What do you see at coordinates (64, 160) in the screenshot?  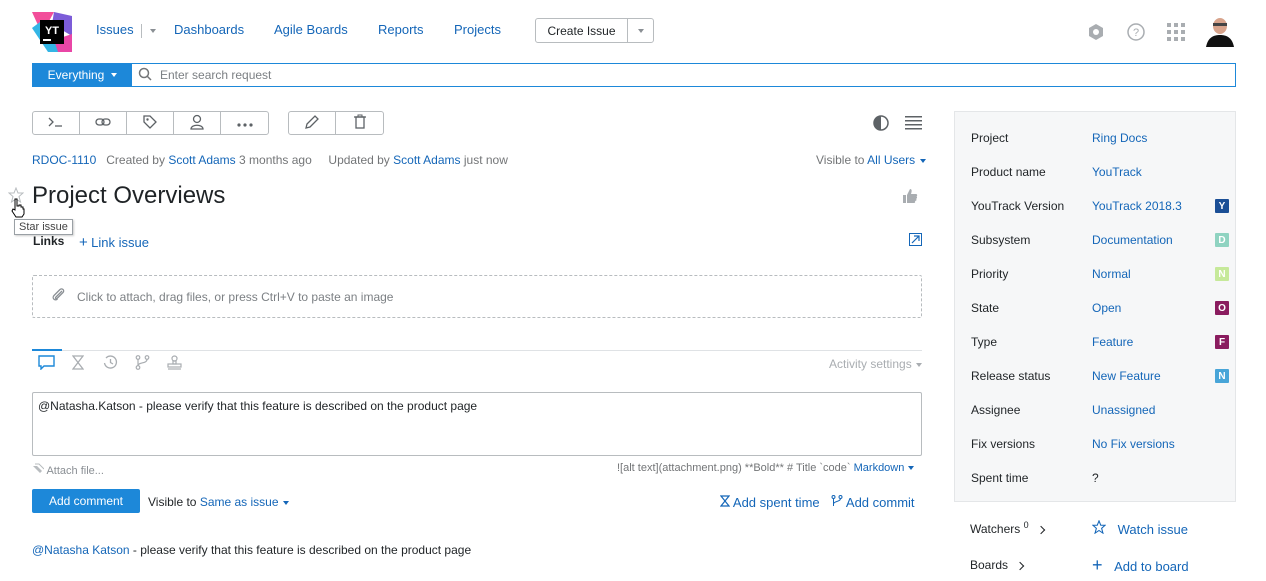 I see `issue-id: RDOC-1110` at bounding box center [64, 160].